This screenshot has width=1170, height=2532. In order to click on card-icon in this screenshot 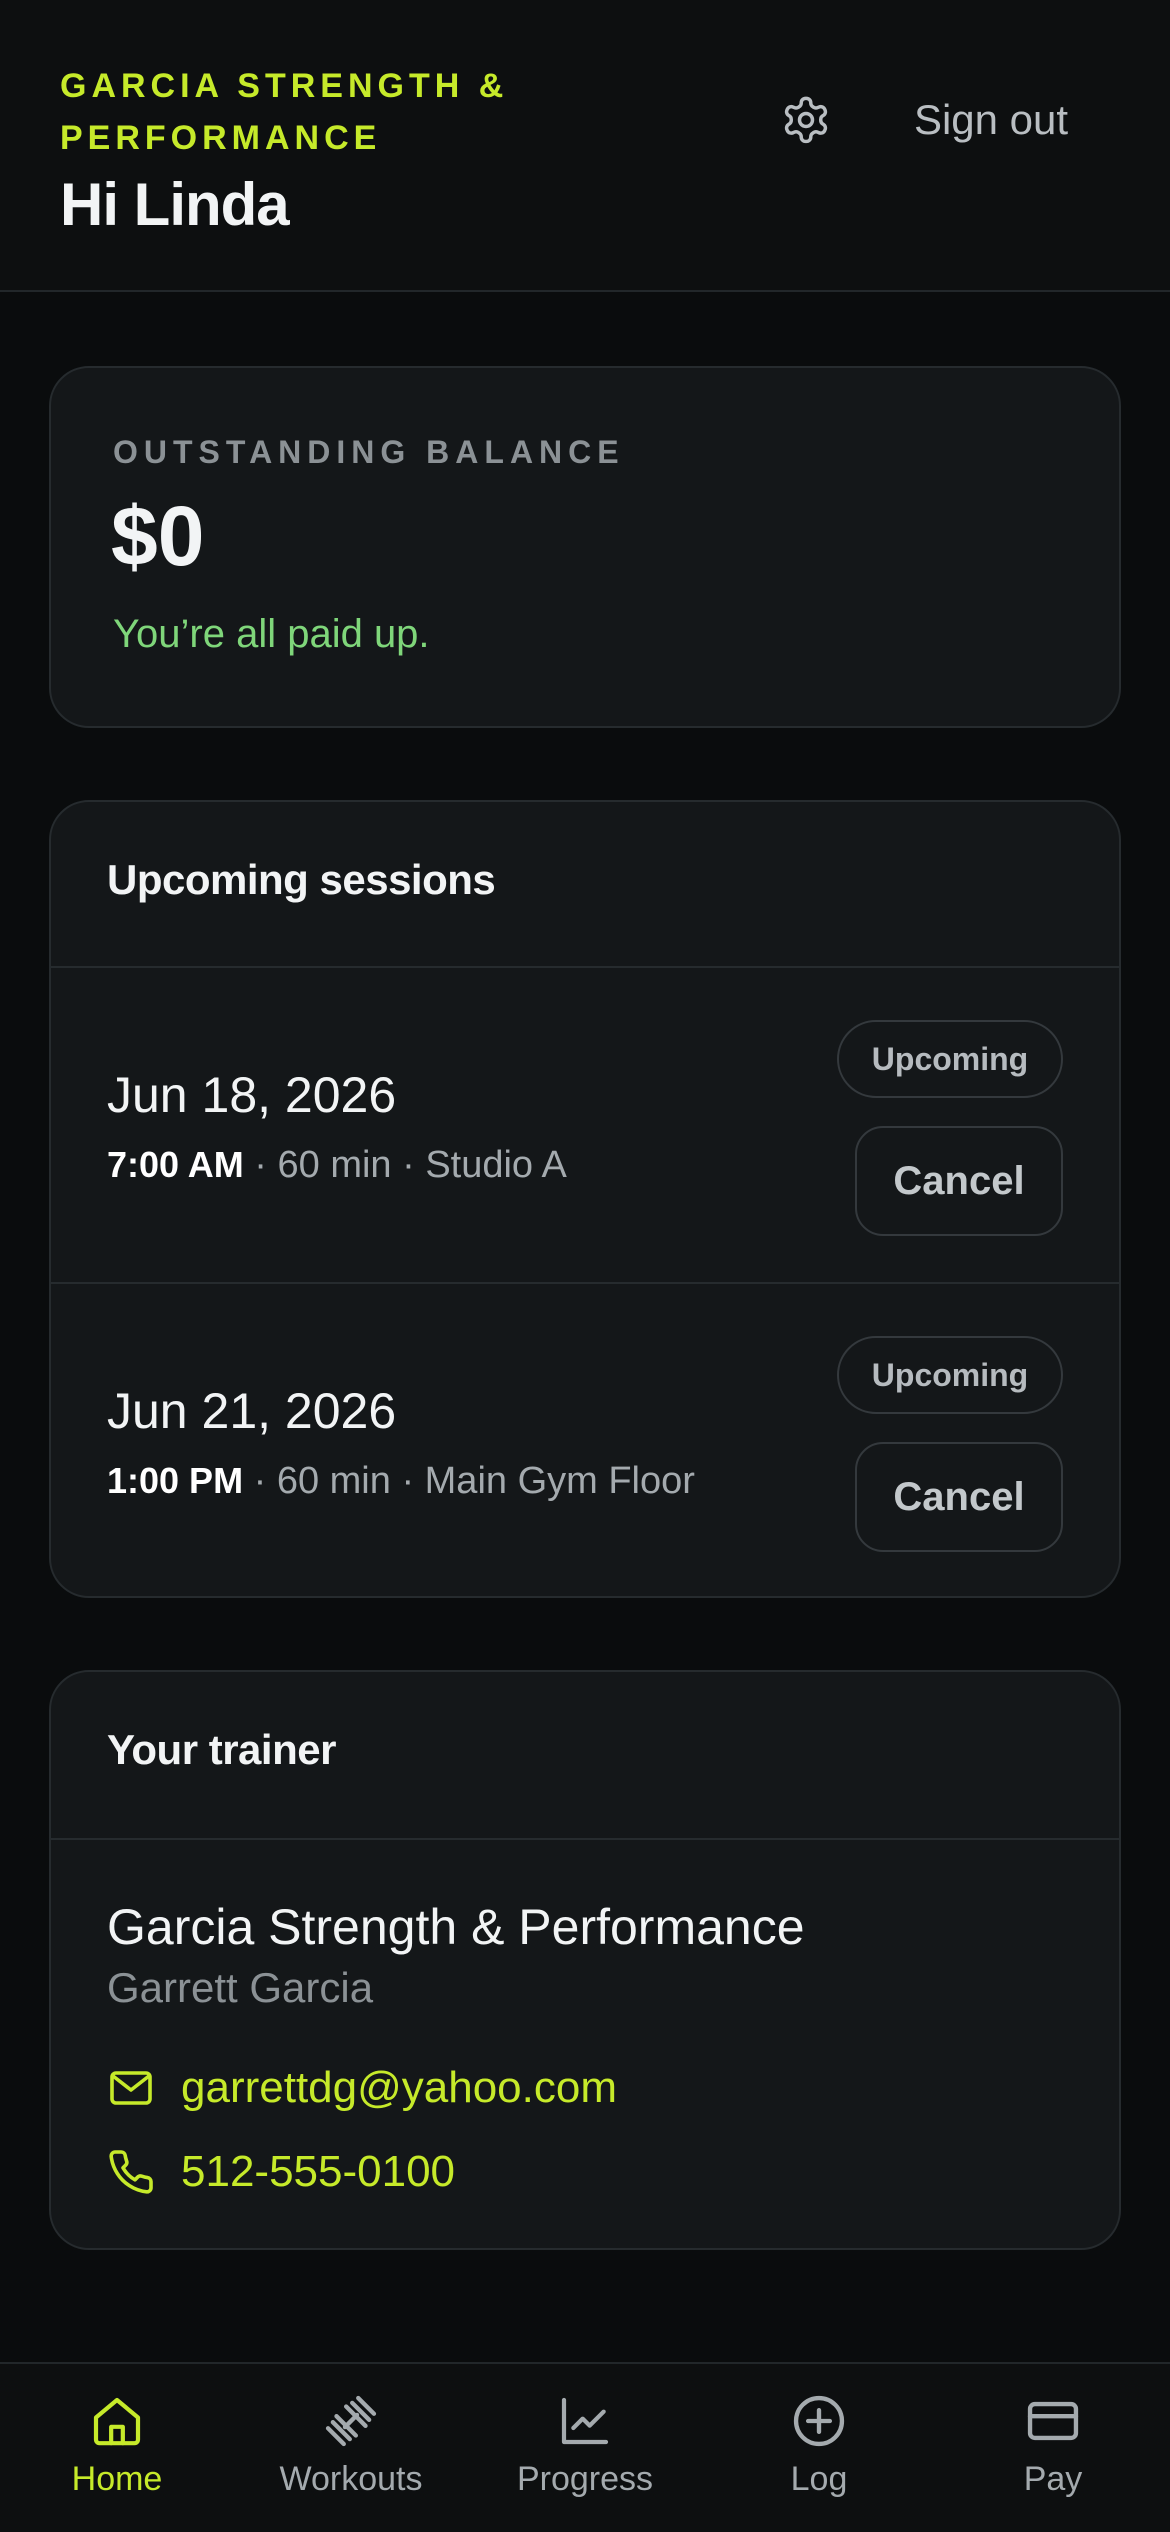, I will do `click(1053, 2421)`.